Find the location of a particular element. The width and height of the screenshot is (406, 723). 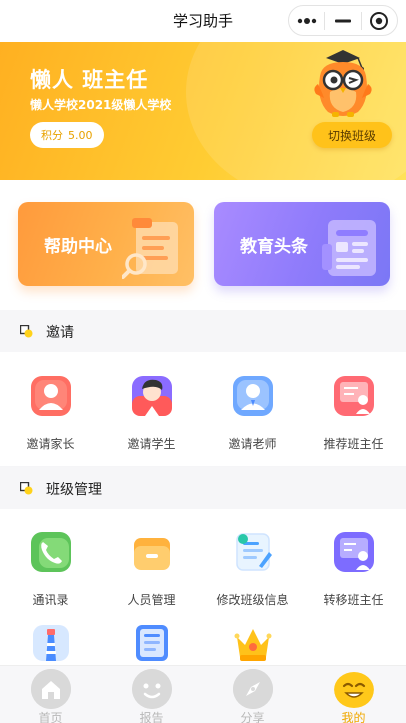

education-news-card: 教育头条 is located at coordinates (302, 244).